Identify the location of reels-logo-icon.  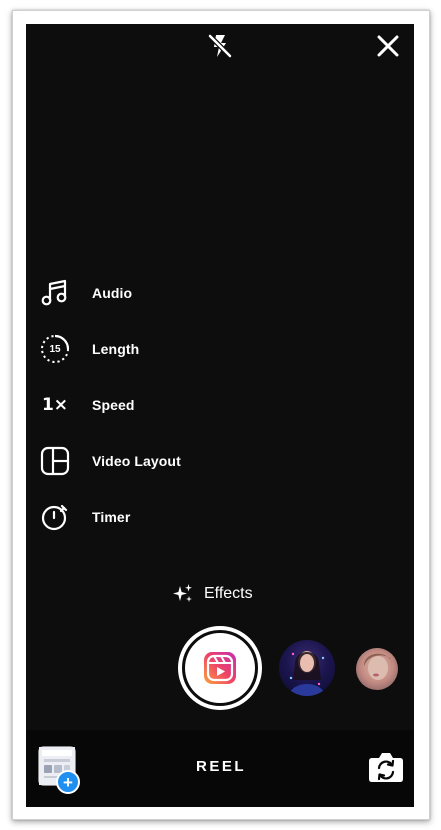
(220, 668).